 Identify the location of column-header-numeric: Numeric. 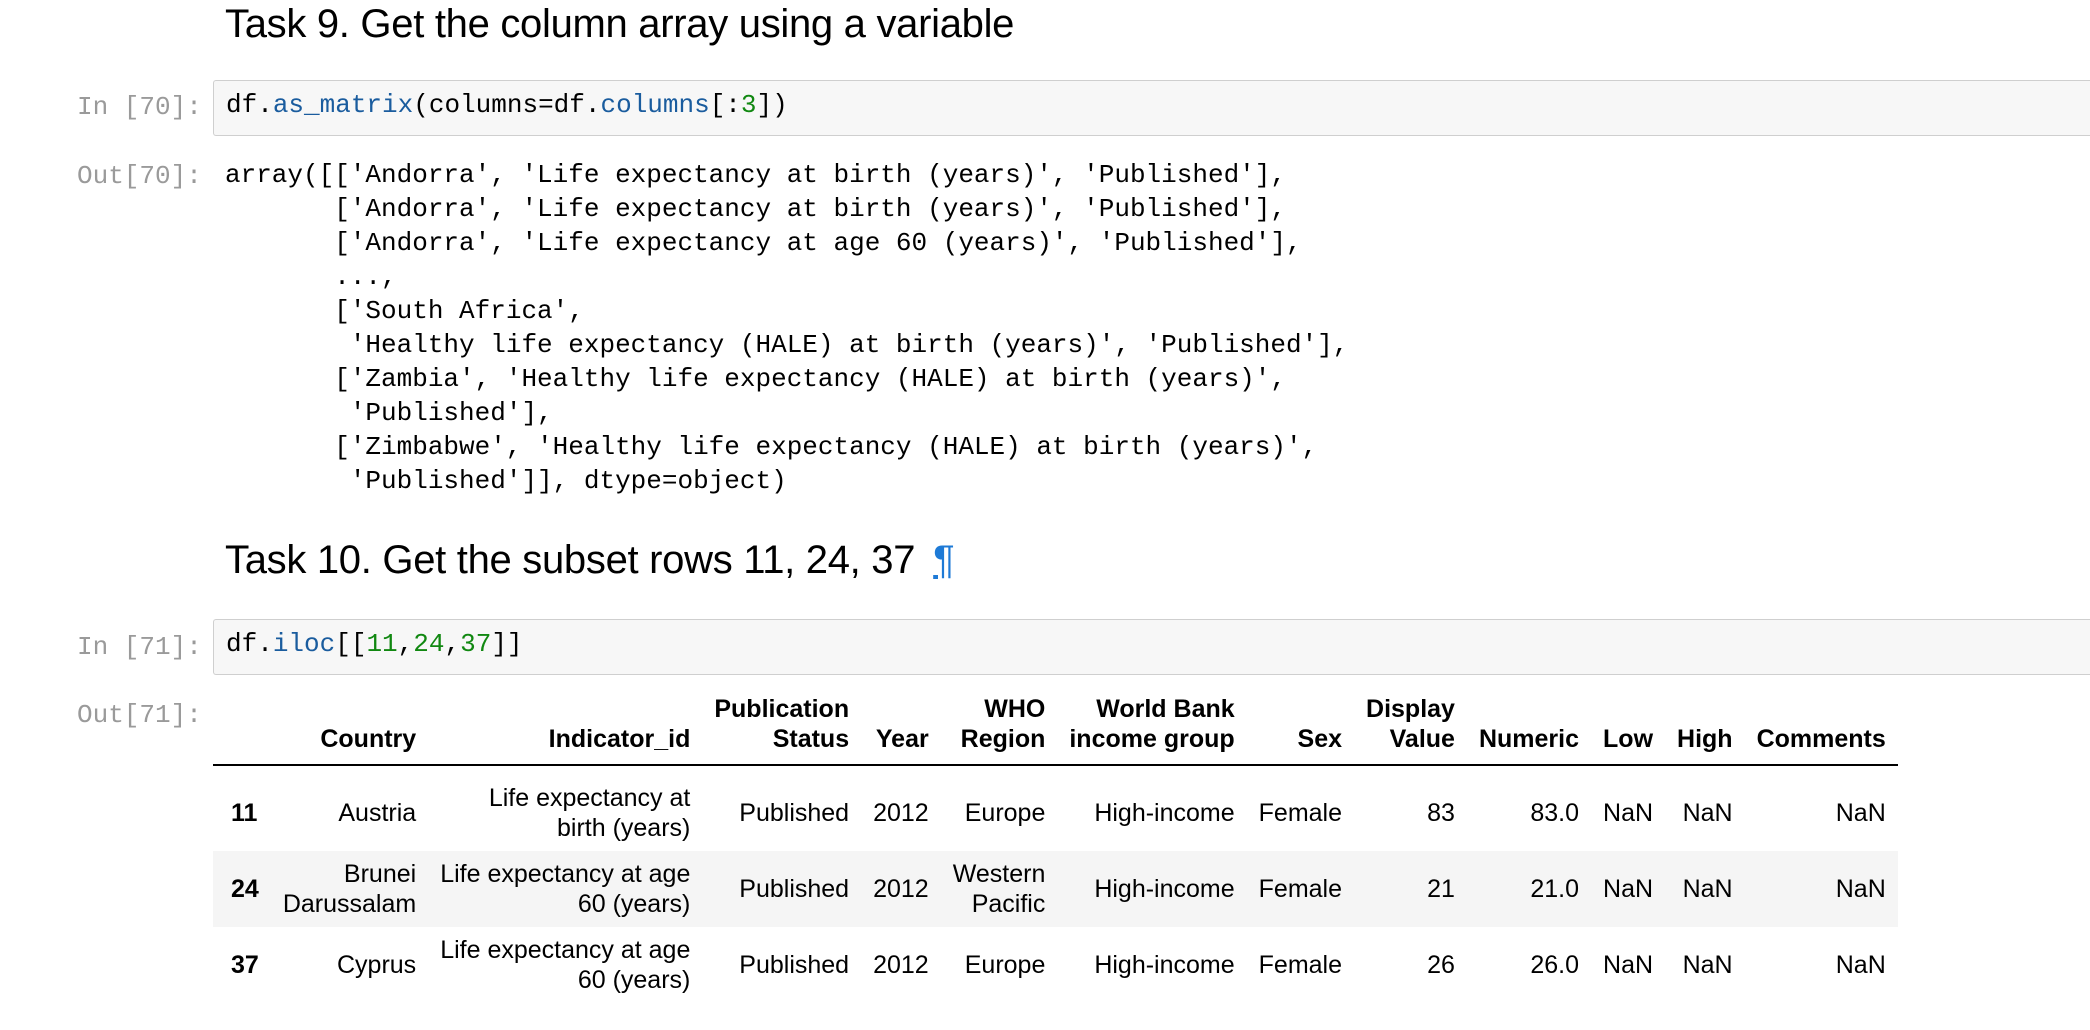
(1529, 727).